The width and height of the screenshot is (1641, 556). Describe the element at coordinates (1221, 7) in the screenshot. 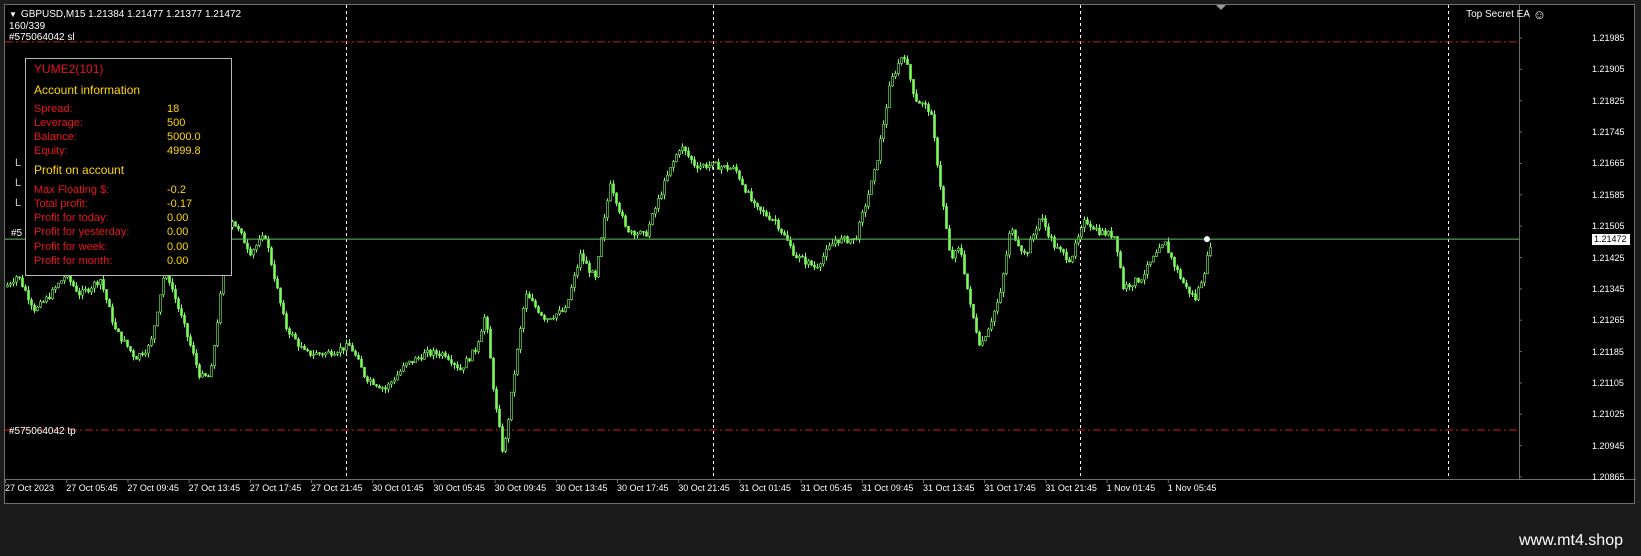

I see `shift-marker-icon` at that location.